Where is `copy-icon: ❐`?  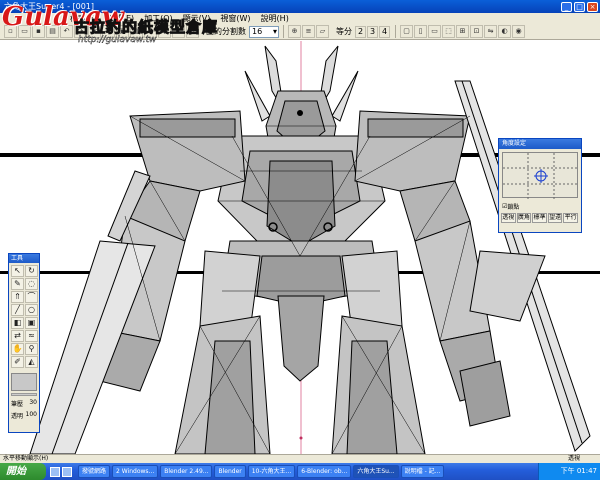
copy-icon: ❐ is located at coordinates (108, 31).